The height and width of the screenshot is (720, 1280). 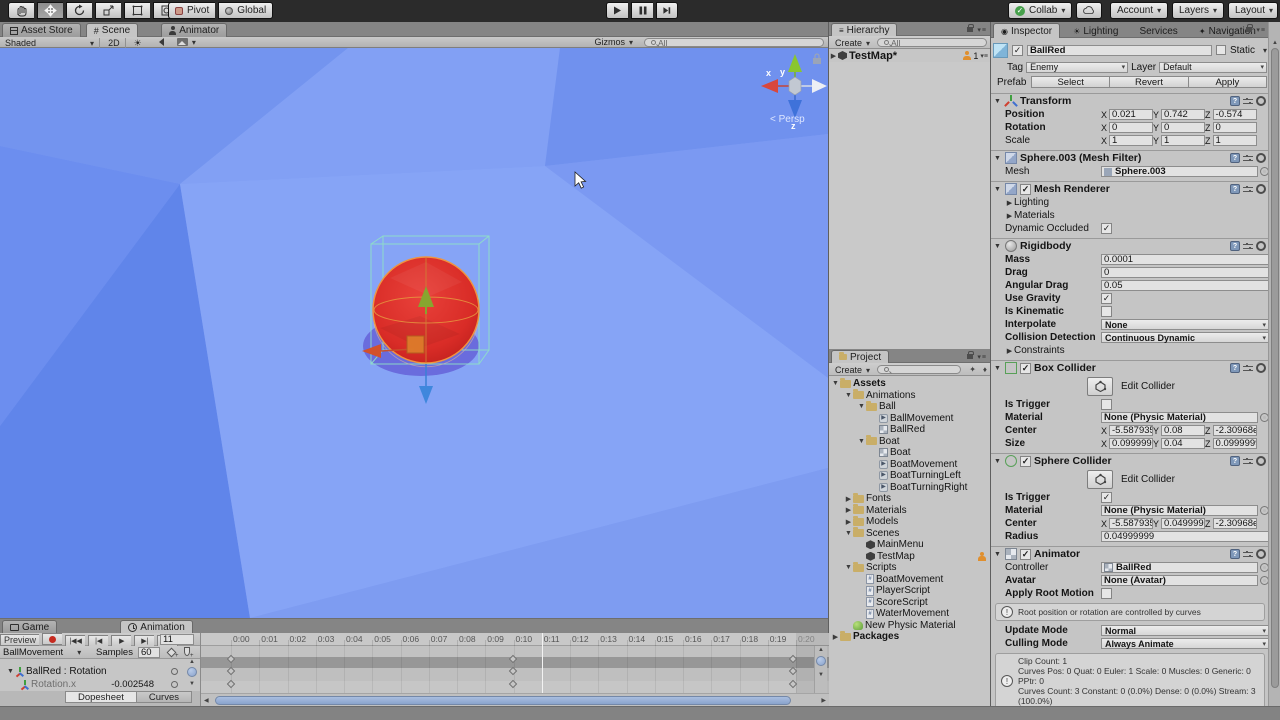 I want to click on layers-dropdown: Layers ▾, so click(x=1198, y=10).